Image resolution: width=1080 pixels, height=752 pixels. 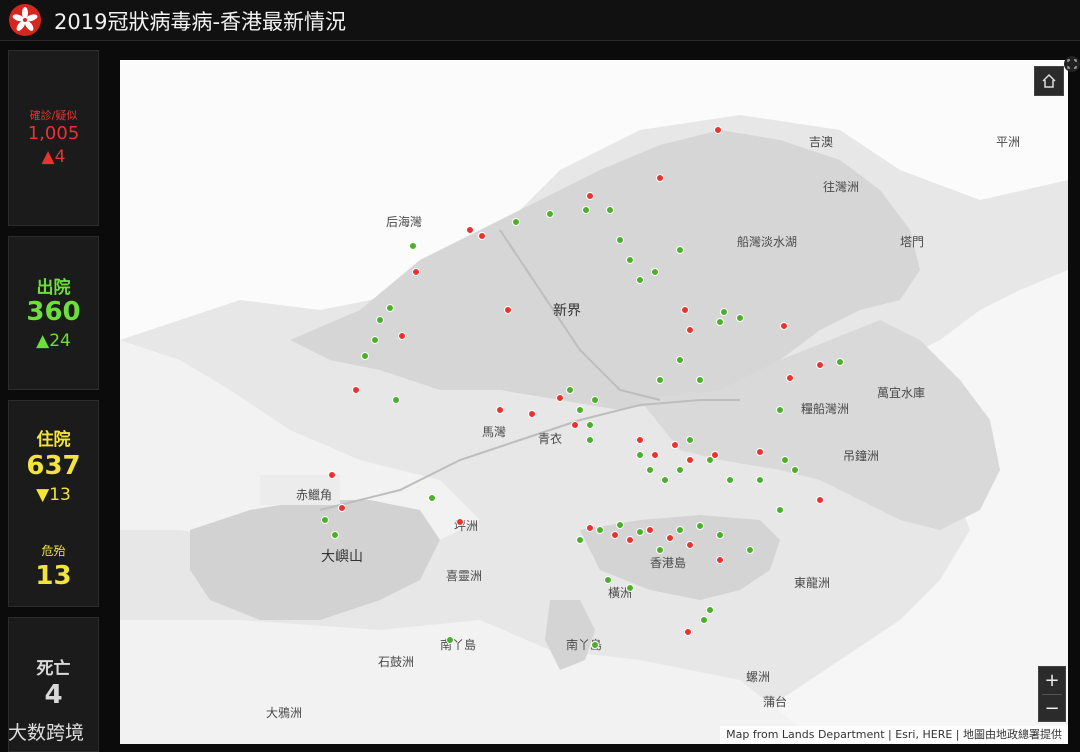 I want to click on discharged-card: 出院 360 ▲24, so click(x=53, y=313).